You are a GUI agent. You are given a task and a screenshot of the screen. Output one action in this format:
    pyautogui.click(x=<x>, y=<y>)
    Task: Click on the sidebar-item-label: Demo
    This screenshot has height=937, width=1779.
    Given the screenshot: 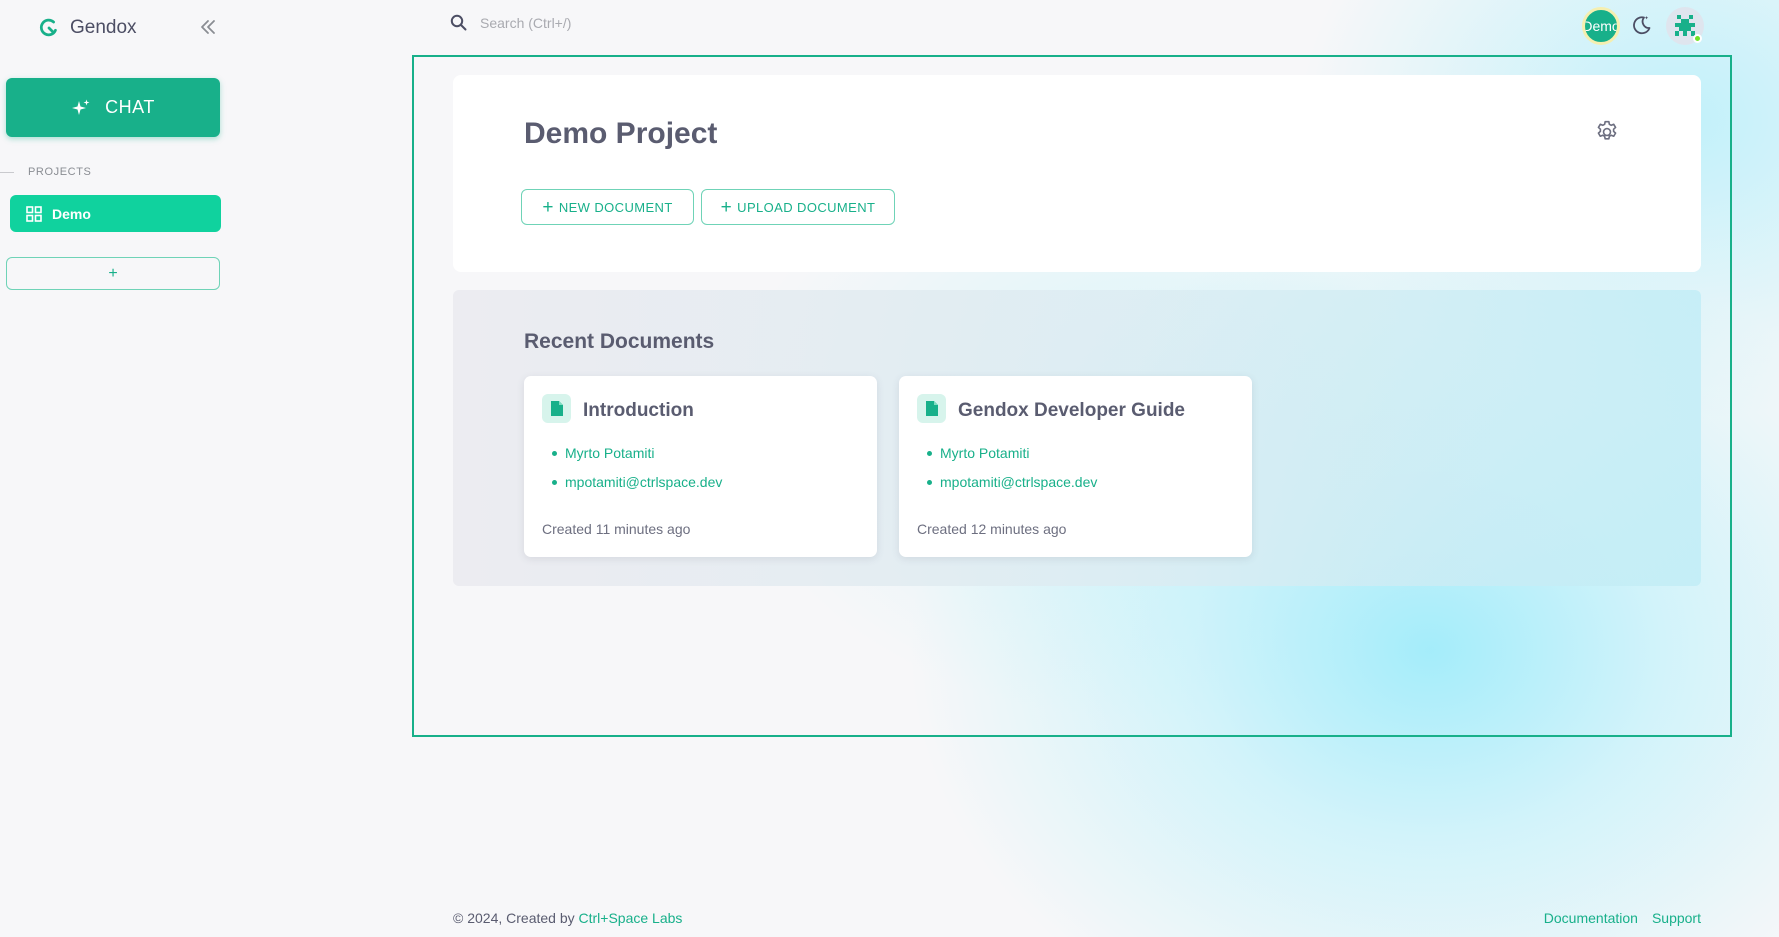 What is the action you would take?
    pyautogui.click(x=71, y=213)
    